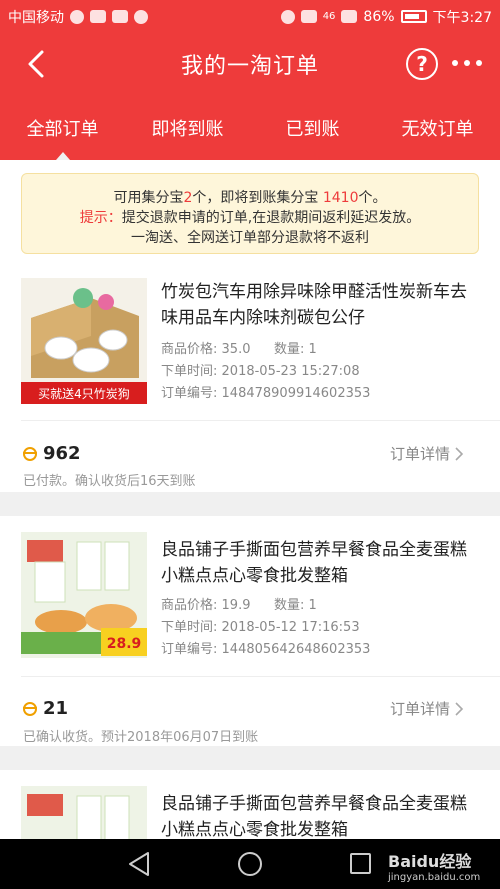  Describe the element at coordinates (109, 481) in the screenshot. I see `order-status: 已付款。确认收货后16天到账` at that location.